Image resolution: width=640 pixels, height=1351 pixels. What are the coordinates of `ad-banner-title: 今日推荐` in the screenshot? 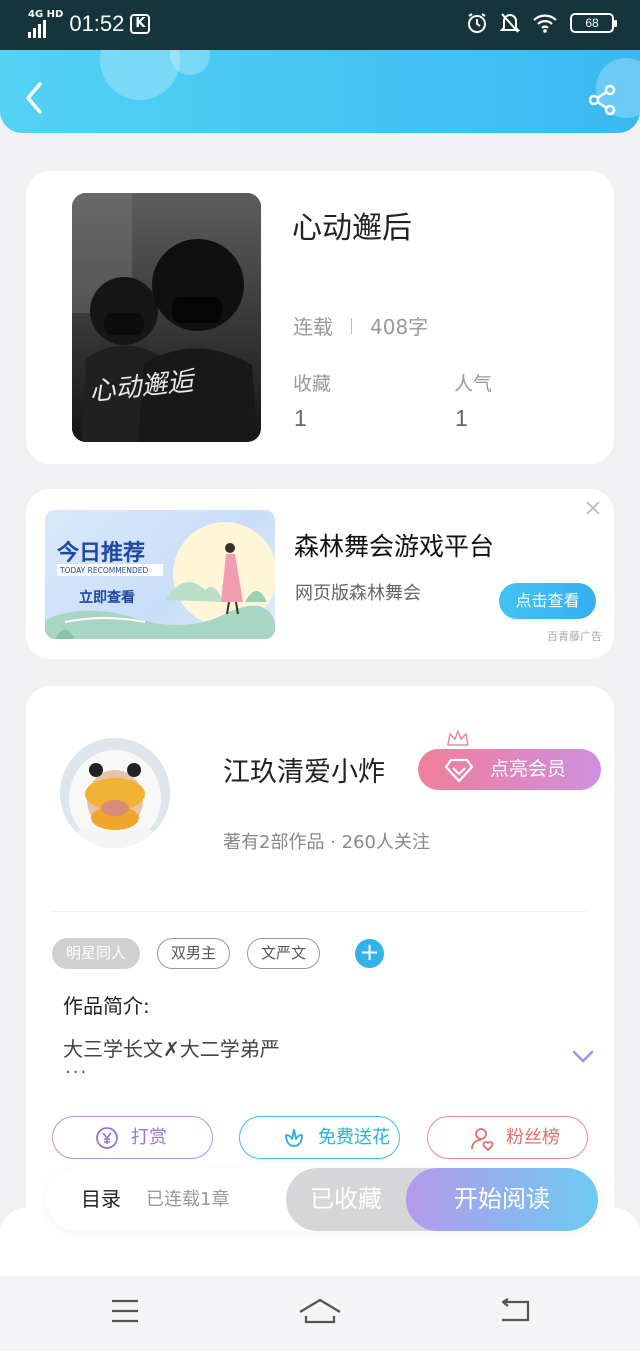 It's located at (101, 553).